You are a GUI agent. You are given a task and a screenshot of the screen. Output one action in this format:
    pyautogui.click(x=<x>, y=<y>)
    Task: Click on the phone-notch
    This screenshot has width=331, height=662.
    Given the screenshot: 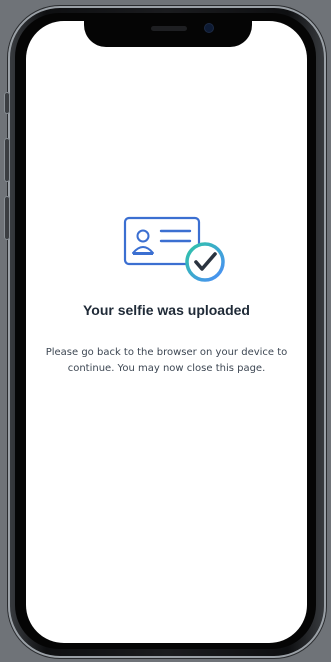 What is the action you would take?
    pyautogui.click(x=168, y=32)
    